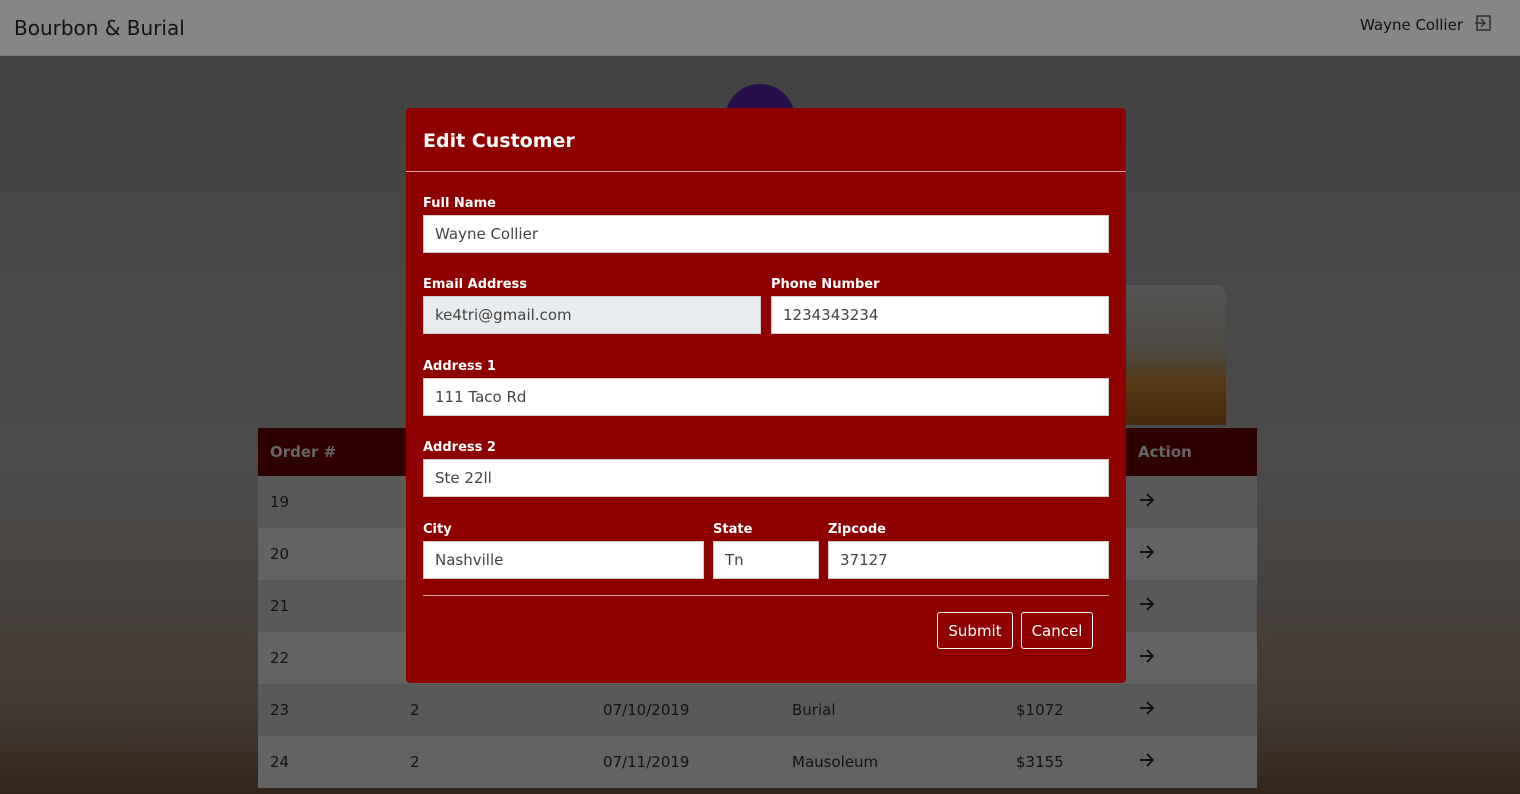  I want to click on address1-input, so click(766, 397).